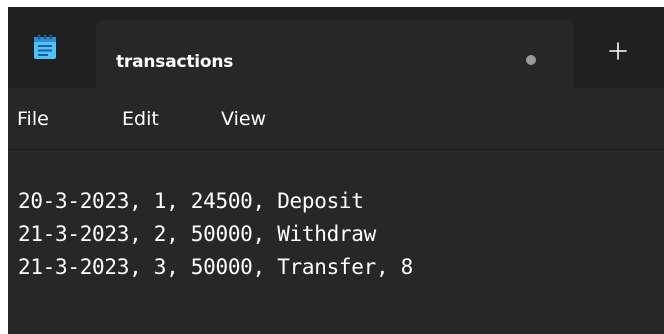 This screenshot has width=664, height=334. Describe the element at coordinates (197, 234) in the screenshot. I see `editor-line: 21-3-2023, 2, 50000, Withdraw` at that location.